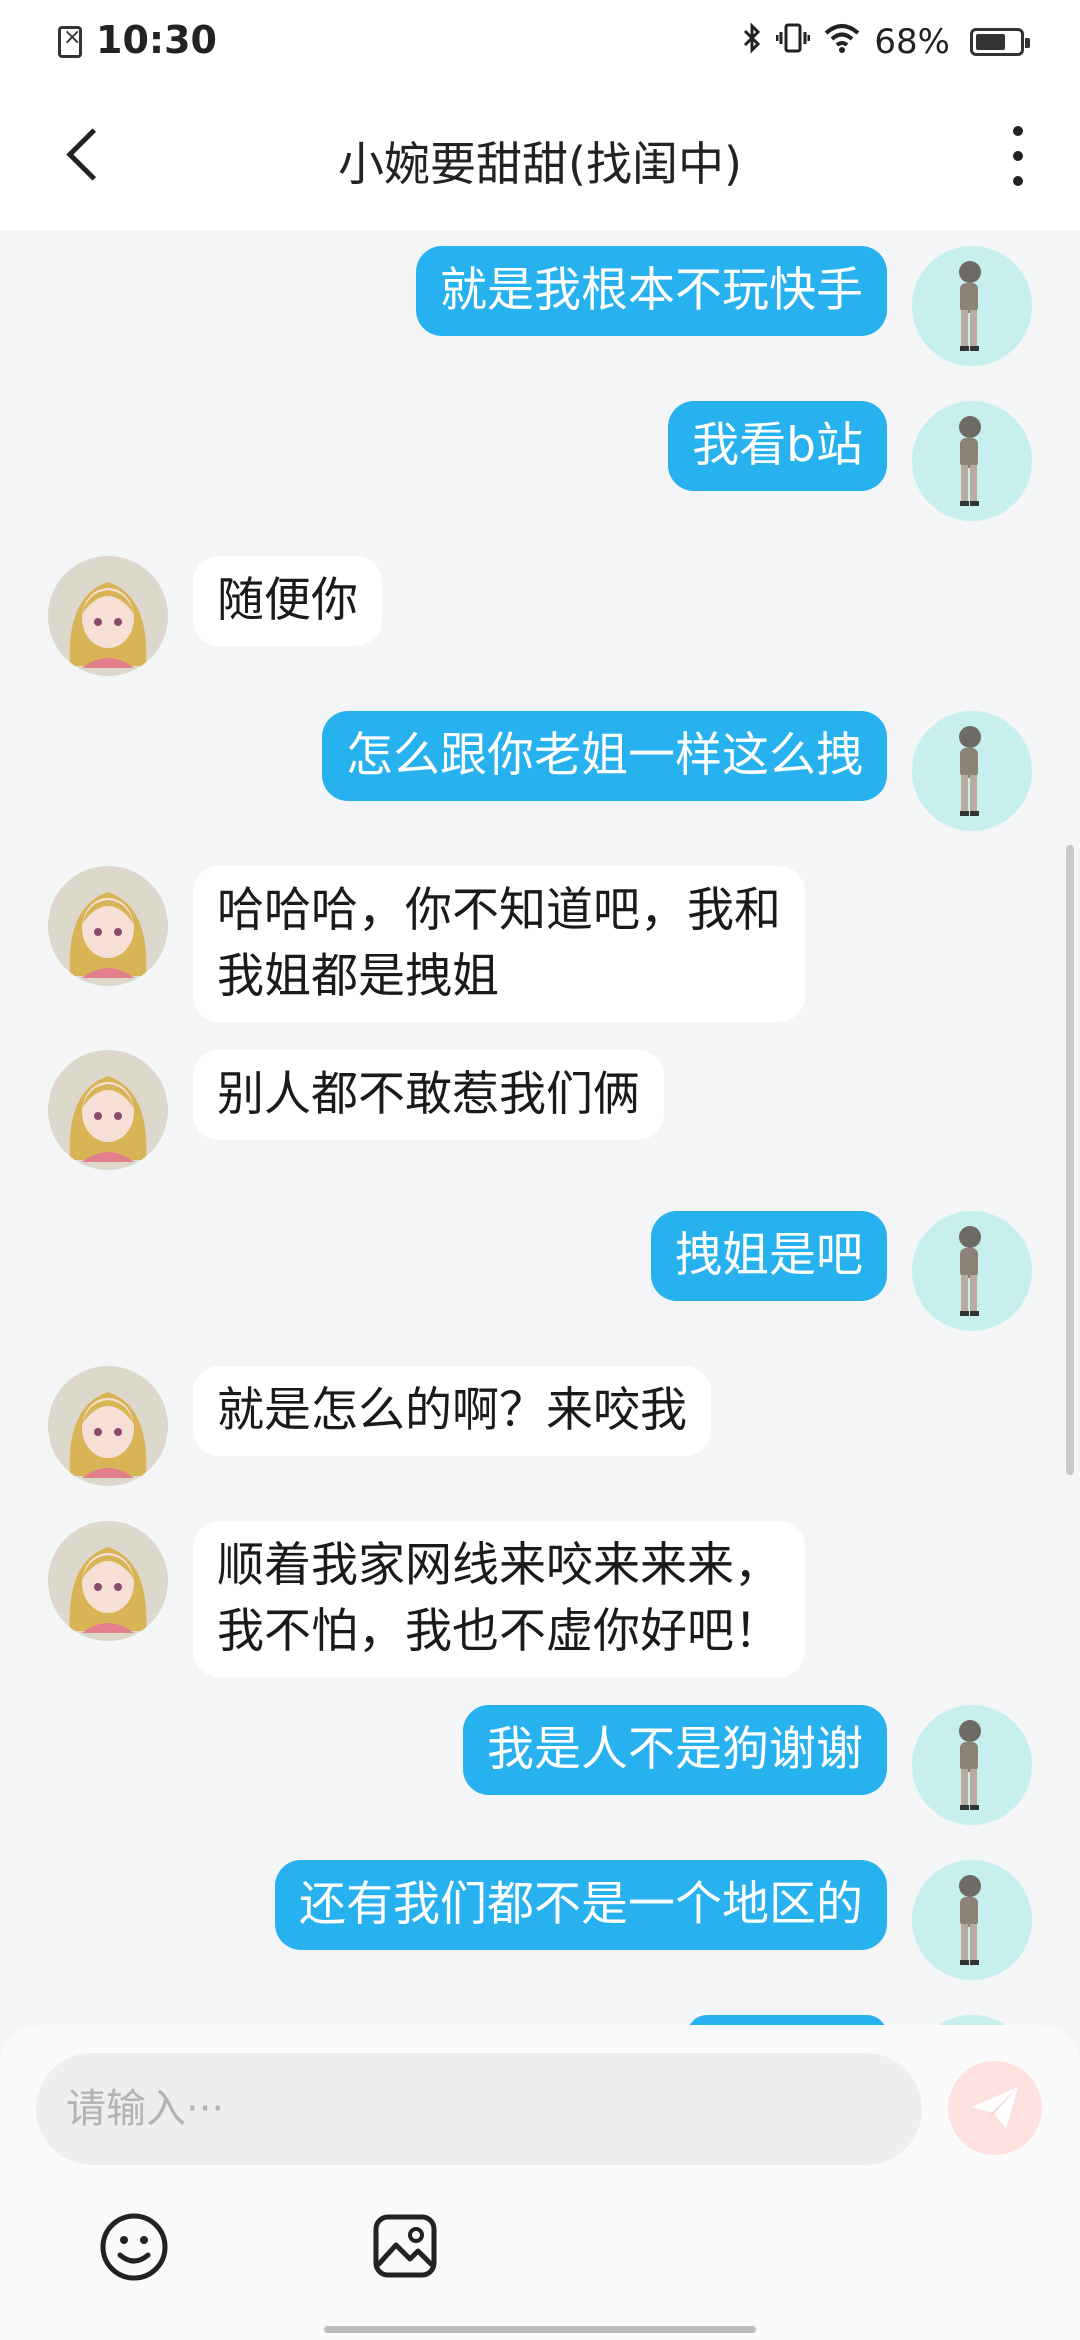  What do you see at coordinates (156, 40) in the screenshot?
I see `status-time: 10:30` at bounding box center [156, 40].